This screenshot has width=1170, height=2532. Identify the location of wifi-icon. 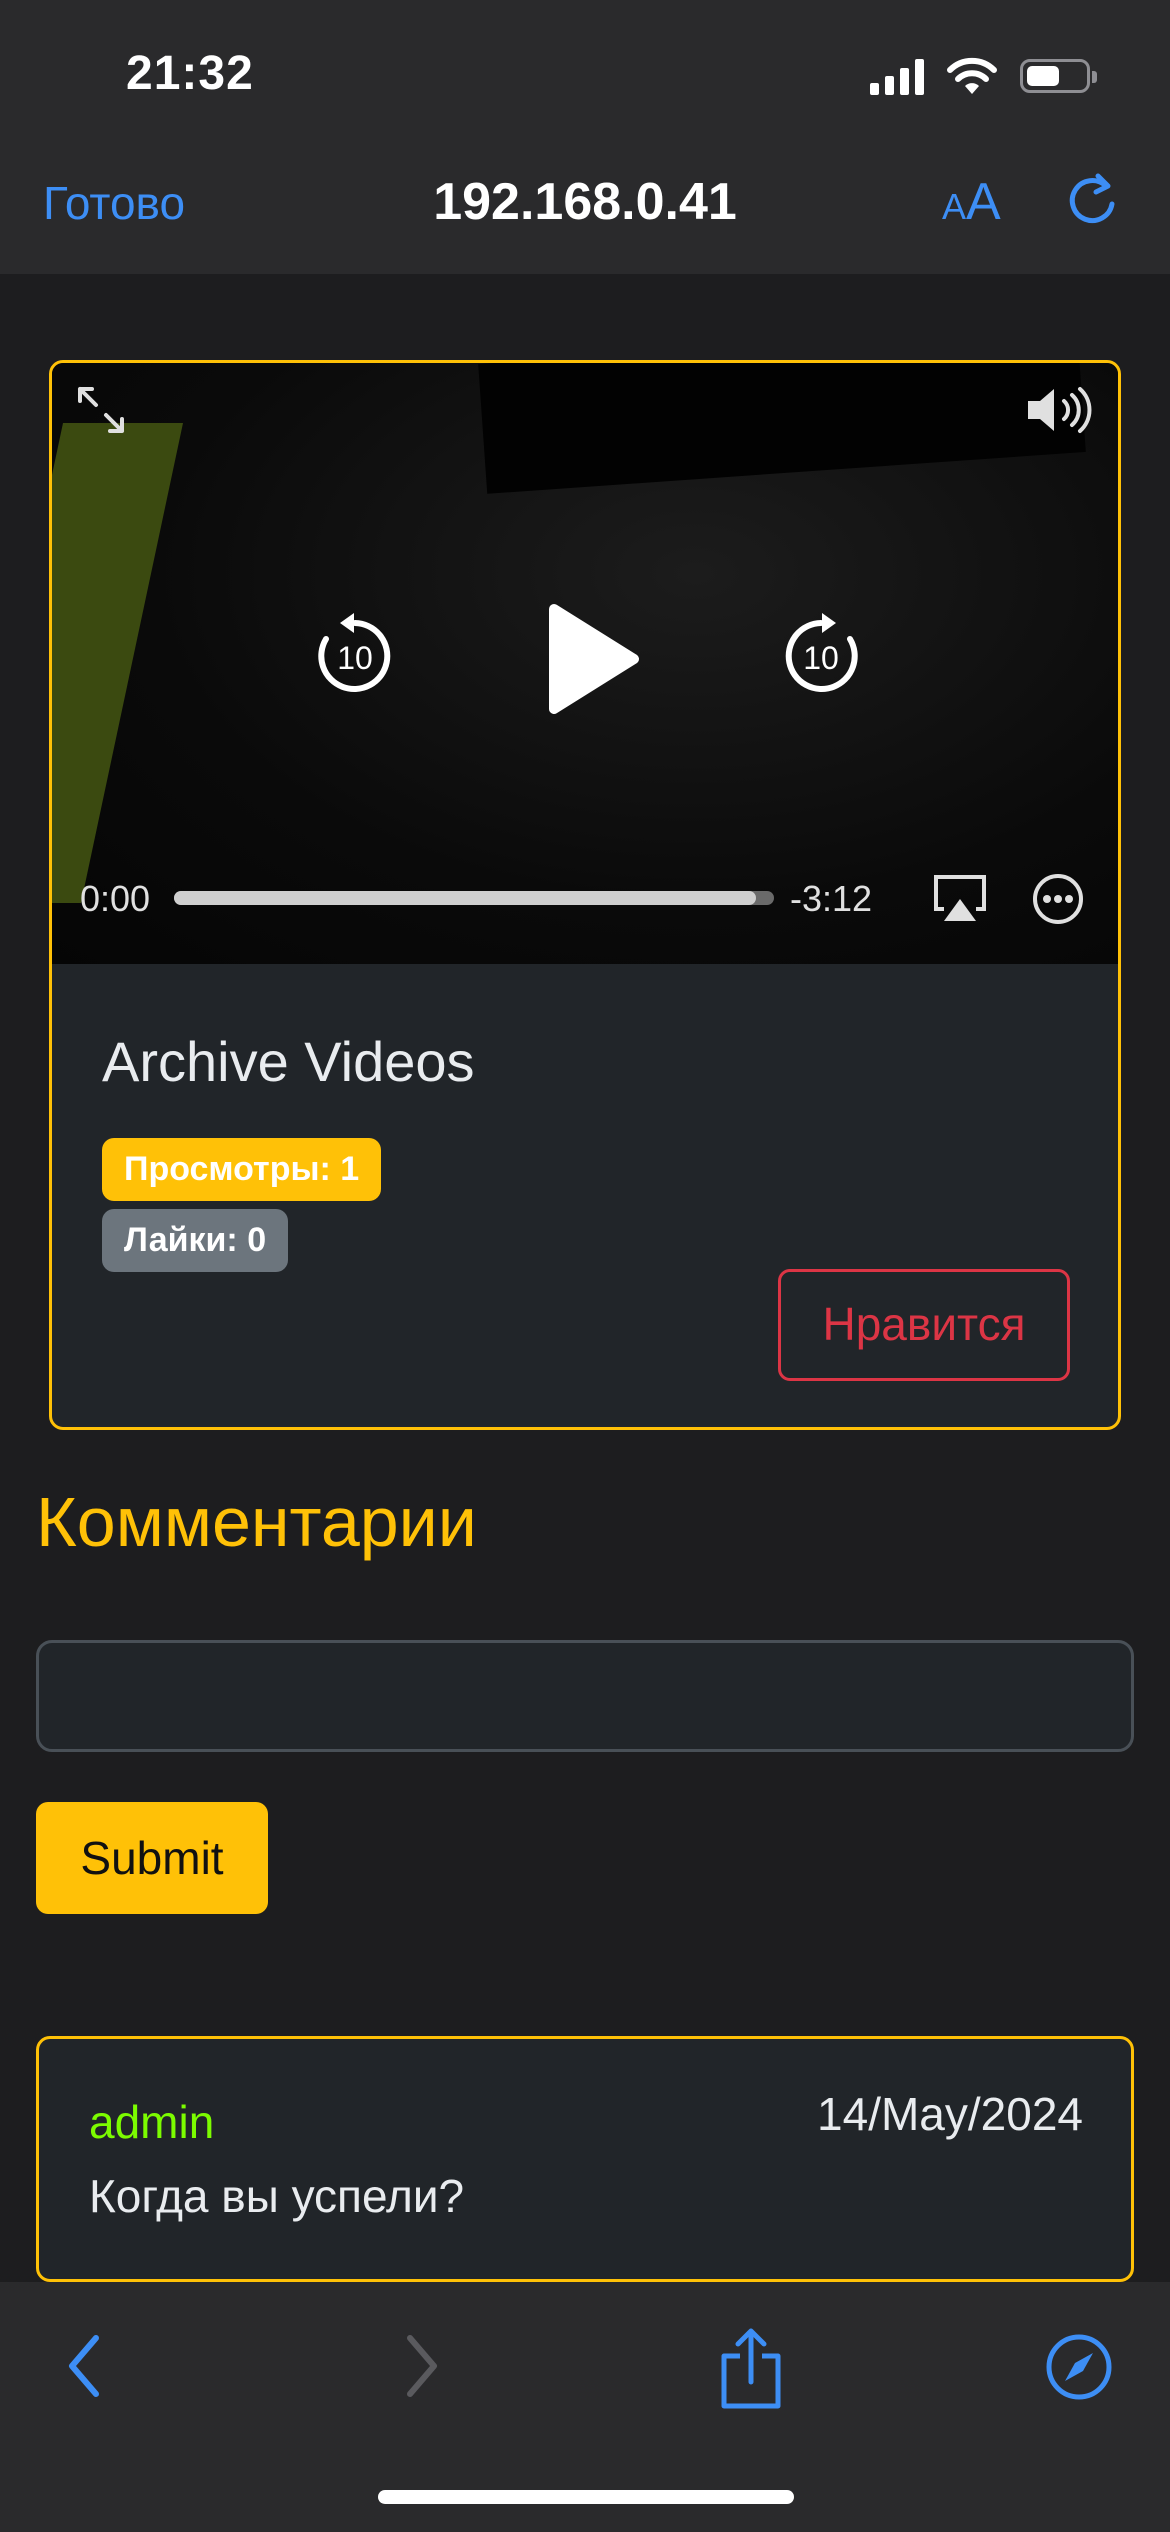
(972, 75).